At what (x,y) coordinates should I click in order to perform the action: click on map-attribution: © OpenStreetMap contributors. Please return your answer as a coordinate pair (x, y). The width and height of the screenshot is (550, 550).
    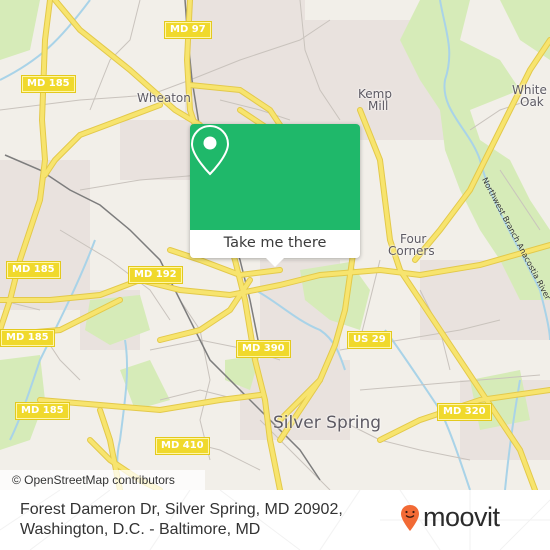
    Looking at the image, I should click on (102, 480).